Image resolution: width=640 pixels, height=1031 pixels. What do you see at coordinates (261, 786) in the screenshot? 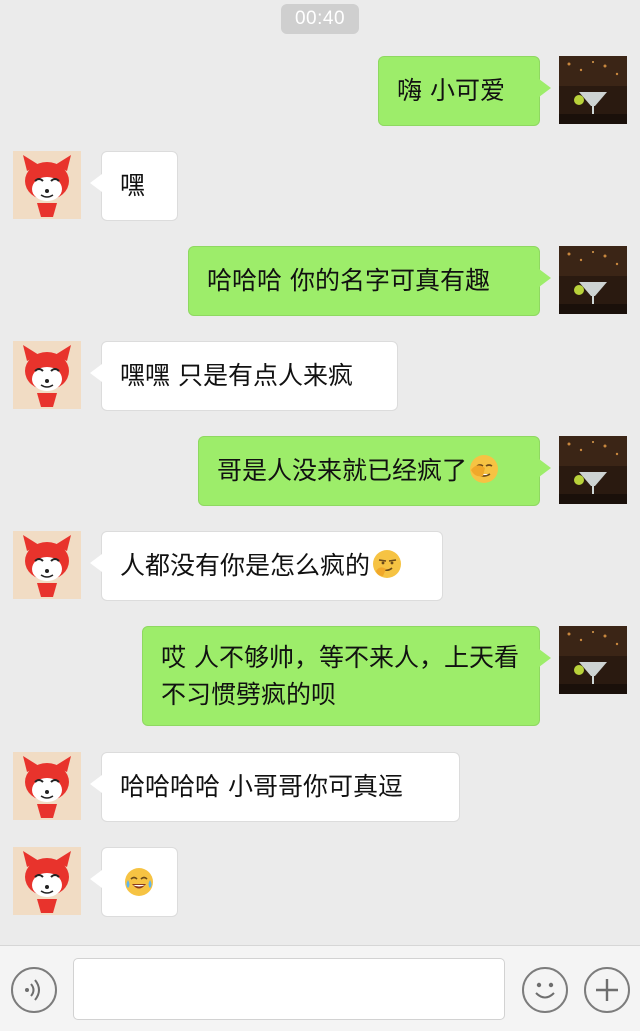
I see `message-text: 哈哈哈哈 小哥哥你可真逗` at bounding box center [261, 786].